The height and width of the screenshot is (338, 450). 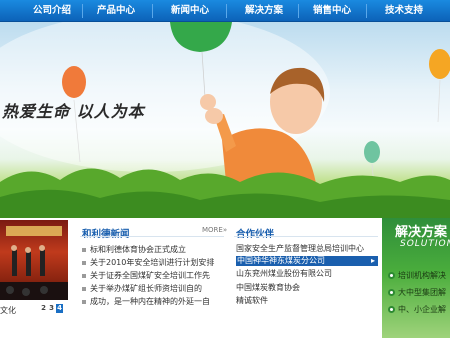 I want to click on solutions-subtitle: SOLUTION, so click(x=425, y=244).